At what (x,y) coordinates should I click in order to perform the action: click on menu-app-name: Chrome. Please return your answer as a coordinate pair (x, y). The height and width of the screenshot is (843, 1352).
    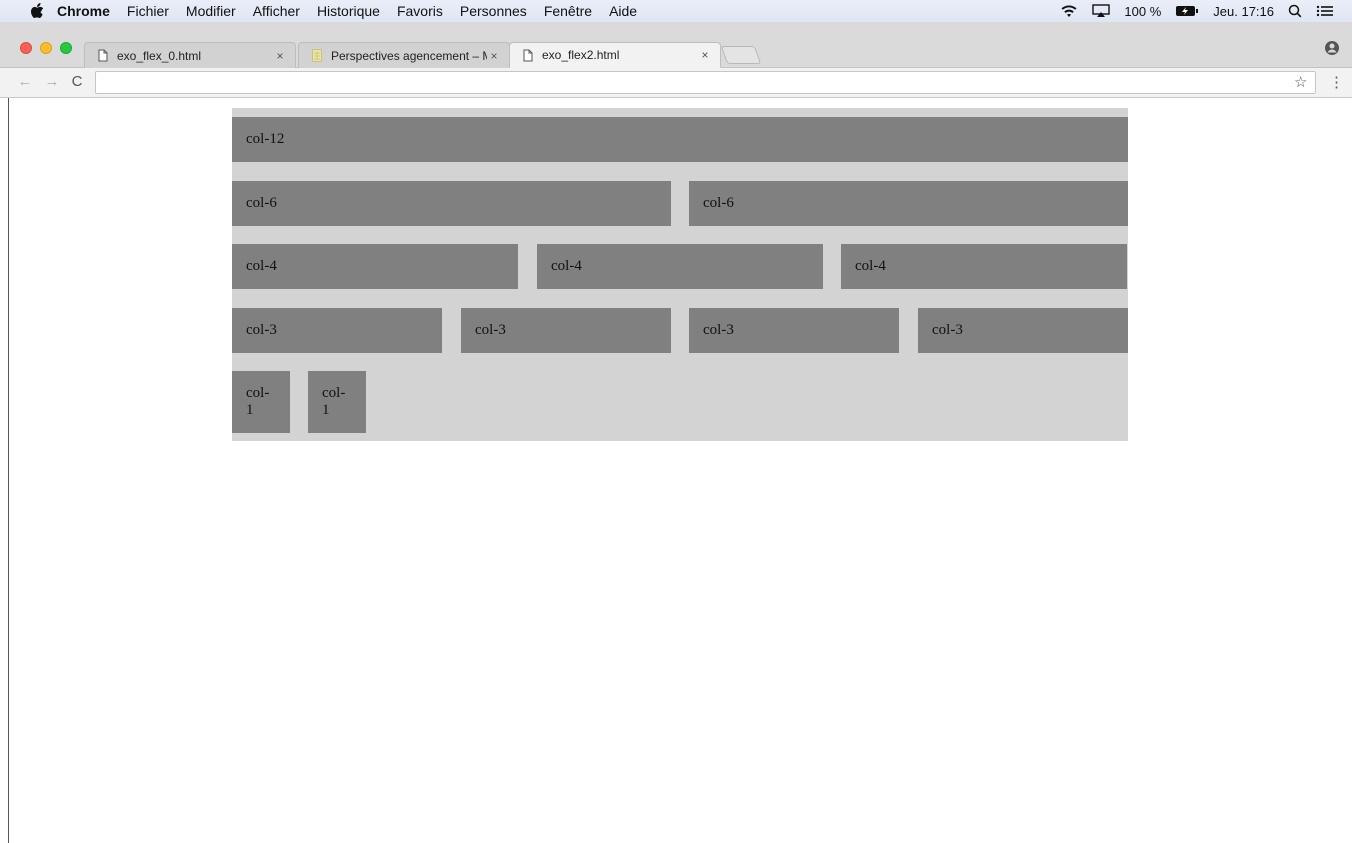
    Looking at the image, I should click on (83, 11).